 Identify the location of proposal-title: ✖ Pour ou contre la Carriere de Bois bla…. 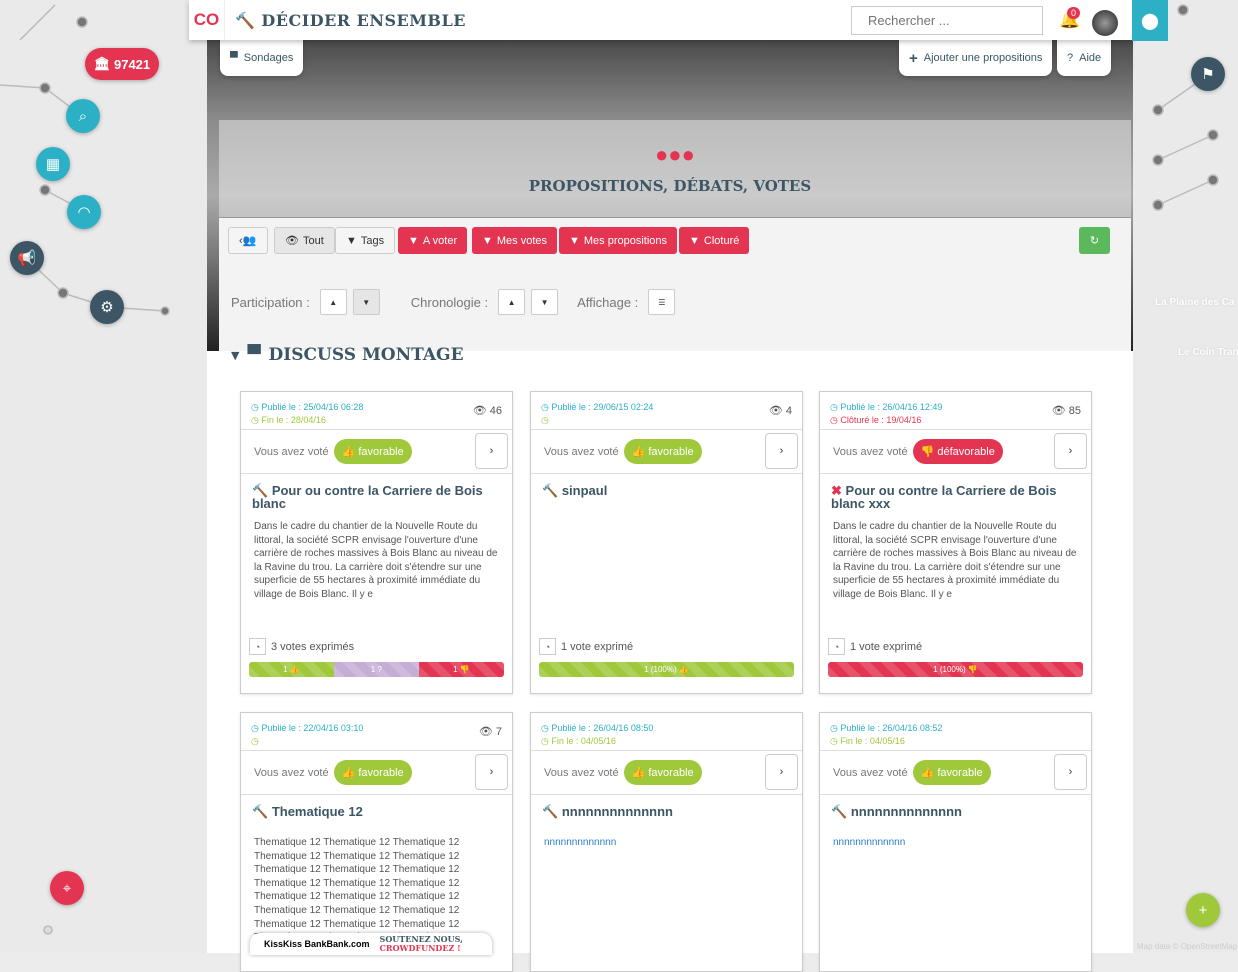
(955, 492).